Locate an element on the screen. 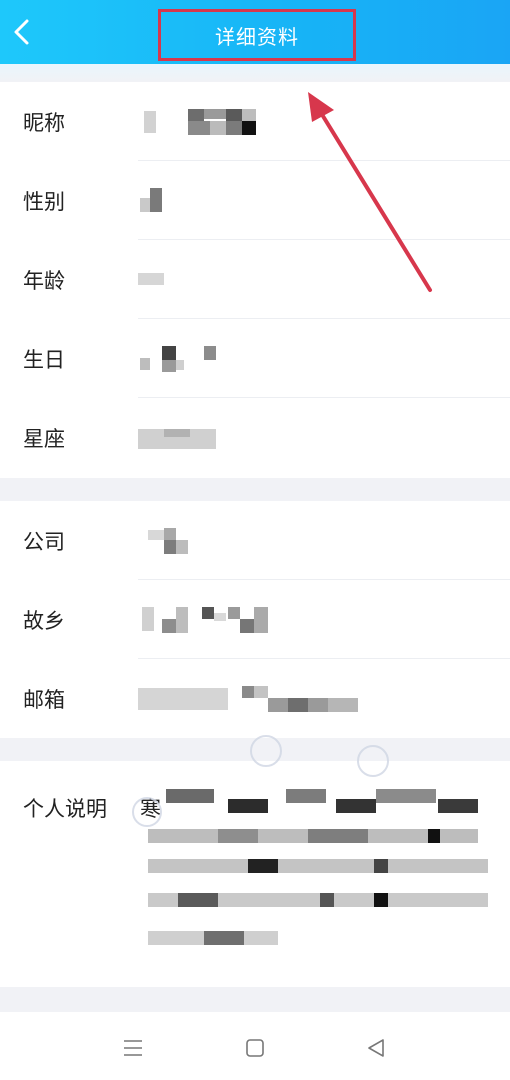  header-bar: 详细资料 is located at coordinates (255, 32).